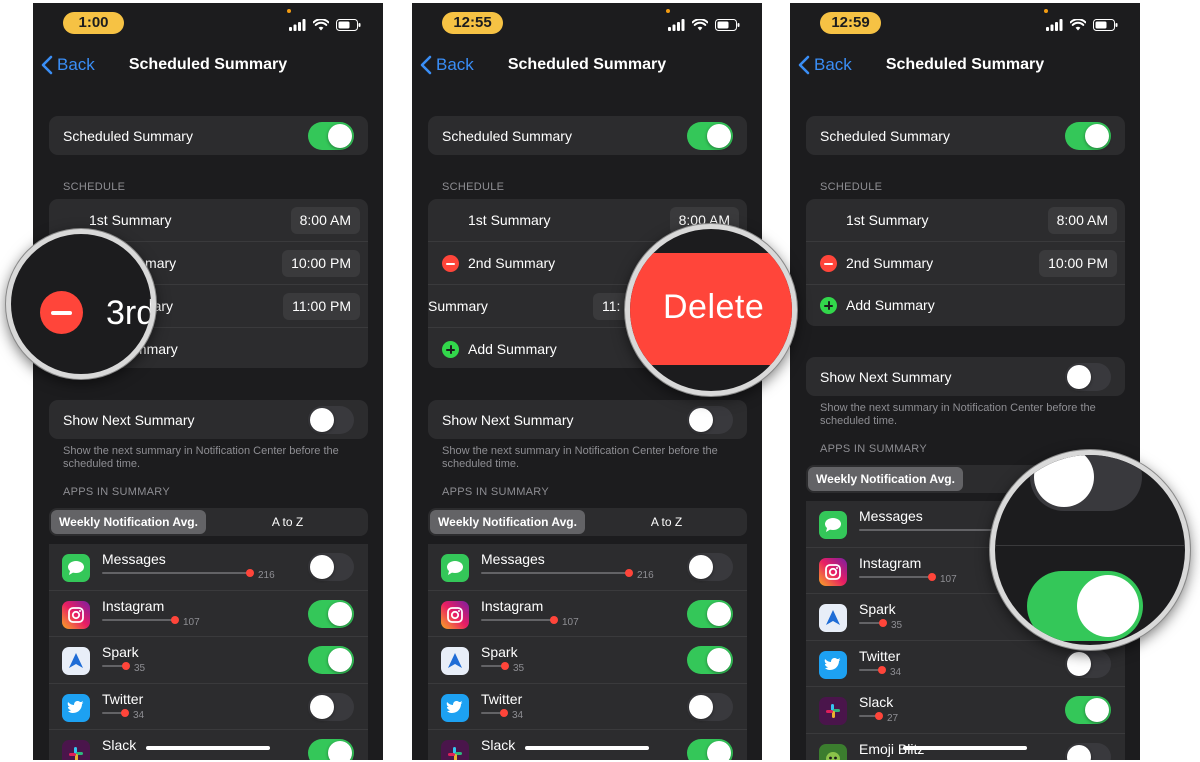 This screenshot has width=1200, height=762. What do you see at coordinates (965, 64) in the screenshot?
I see `page-title: Scheduled Summary` at bounding box center [965, 64].